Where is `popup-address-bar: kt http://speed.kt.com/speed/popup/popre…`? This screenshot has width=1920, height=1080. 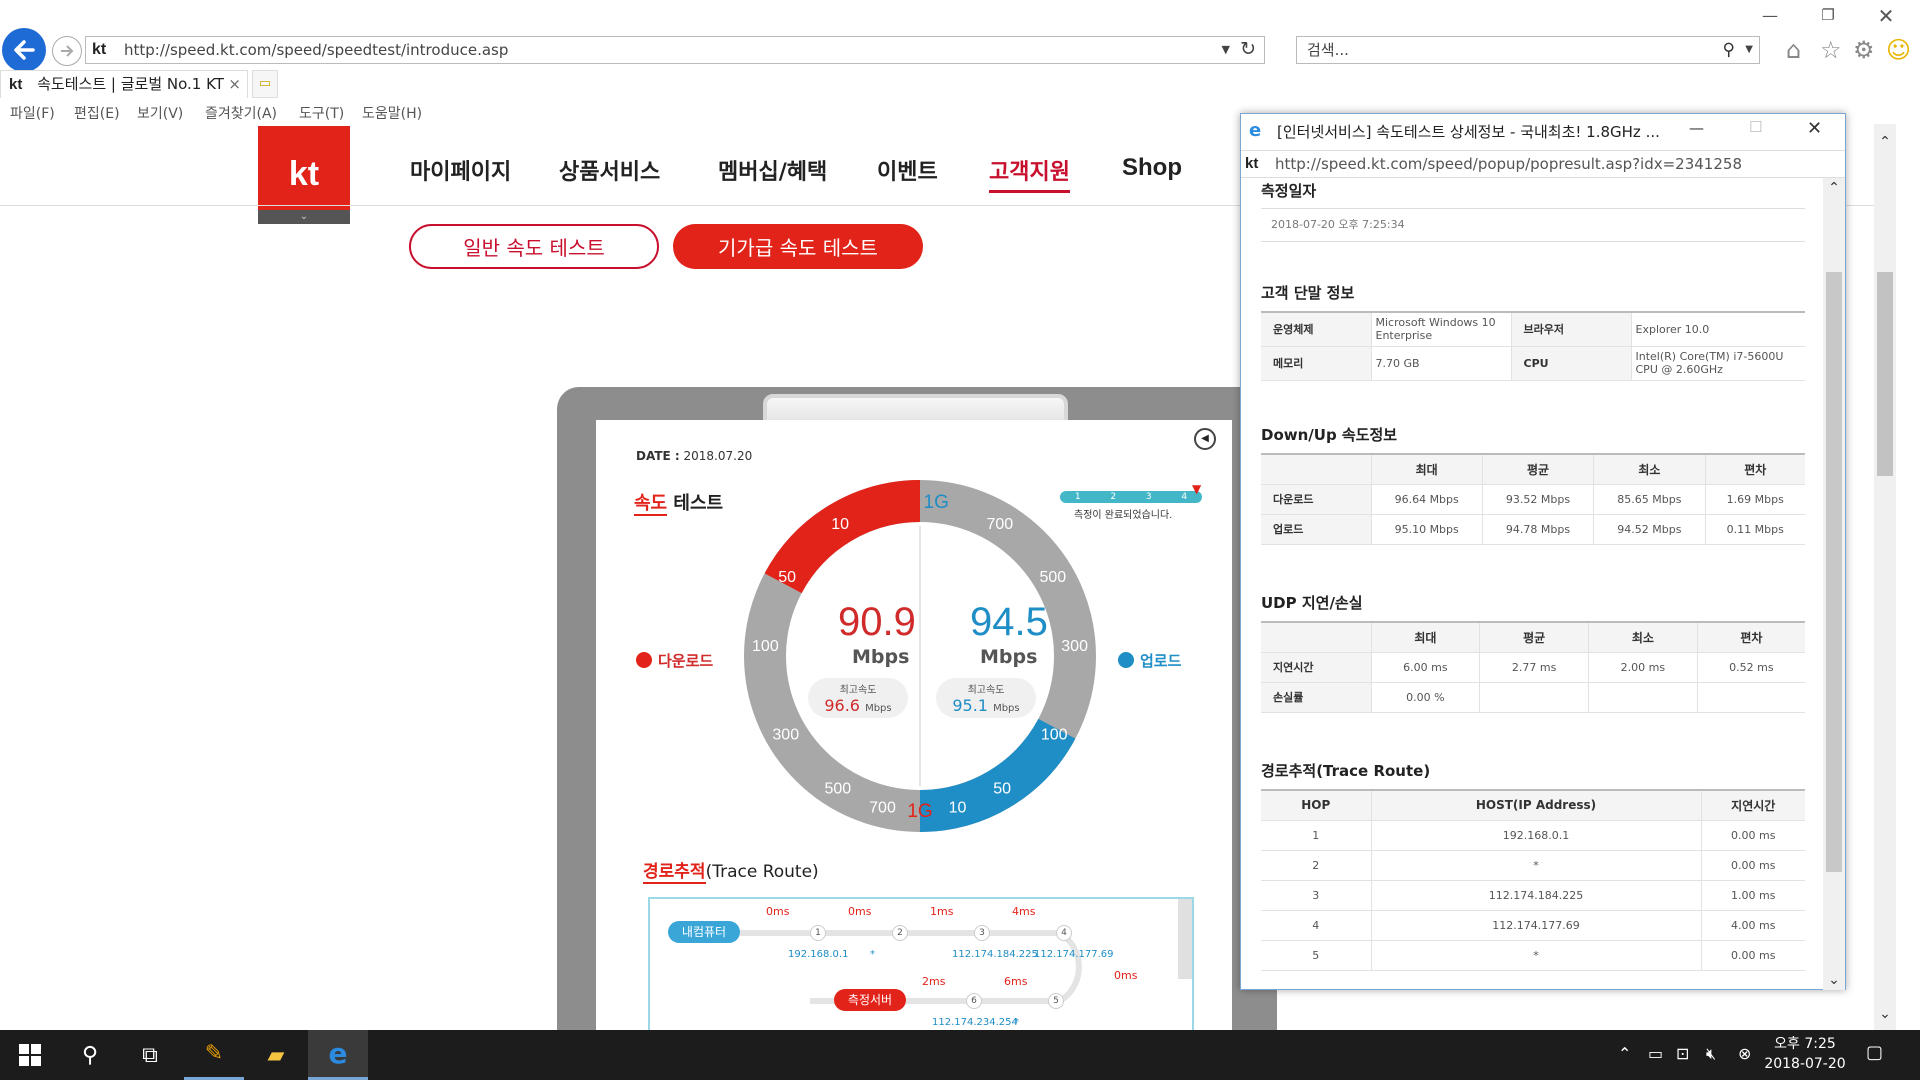 popup-address-bar: kt http://speed.kt.com/speed/popup/popre… is located at coordinates (1543, 164).